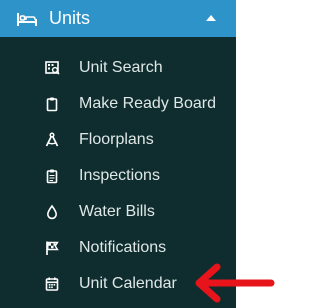  I want to click on menu-label-inspections: Inspections, so click(119, 175).